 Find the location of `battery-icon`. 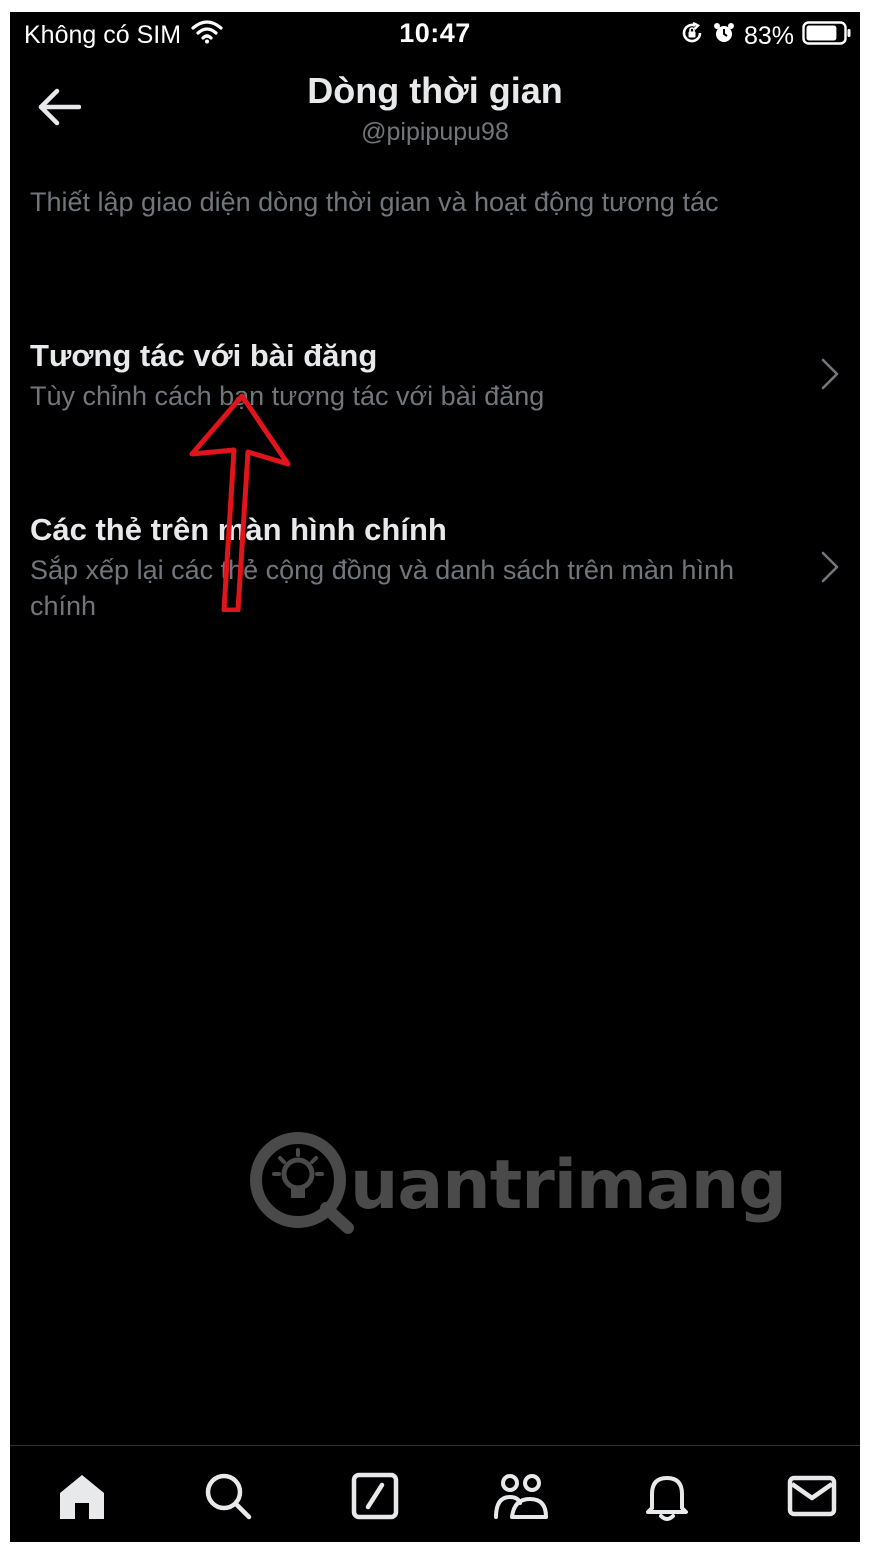

battery-icon is located at coordinates (827, 36).